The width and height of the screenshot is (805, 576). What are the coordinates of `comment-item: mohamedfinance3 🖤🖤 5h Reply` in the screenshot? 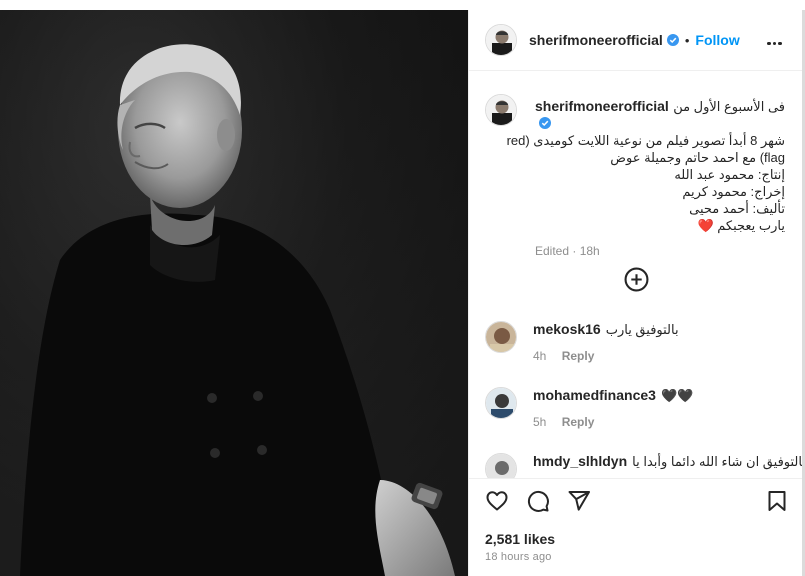 It's located at (635, 408).